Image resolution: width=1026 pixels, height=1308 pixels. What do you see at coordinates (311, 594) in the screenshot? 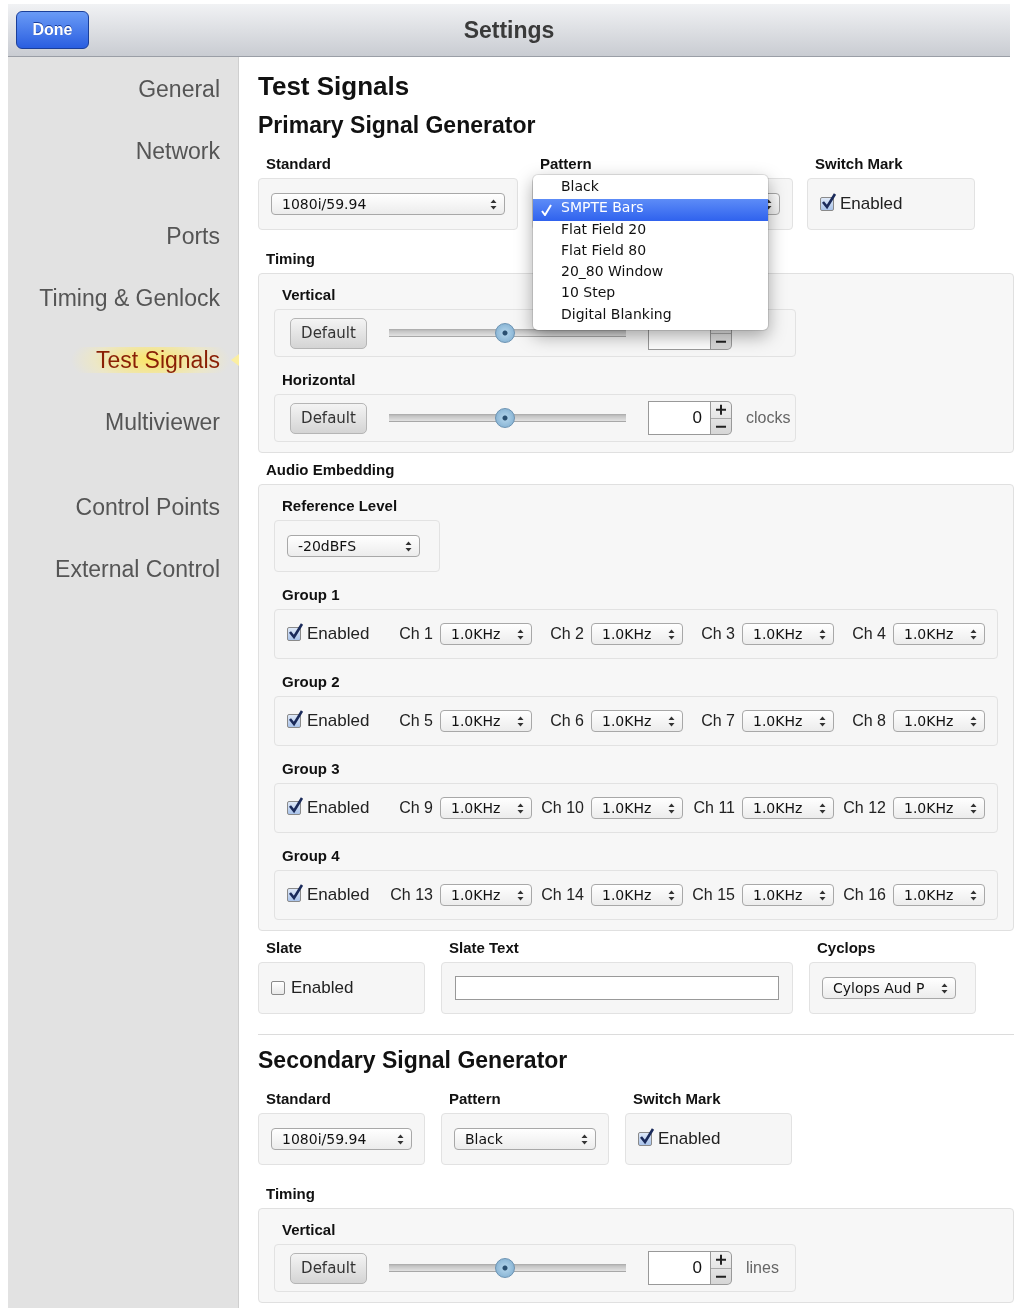
I see `field-label: Group 1` at bounding box center [311, 594].